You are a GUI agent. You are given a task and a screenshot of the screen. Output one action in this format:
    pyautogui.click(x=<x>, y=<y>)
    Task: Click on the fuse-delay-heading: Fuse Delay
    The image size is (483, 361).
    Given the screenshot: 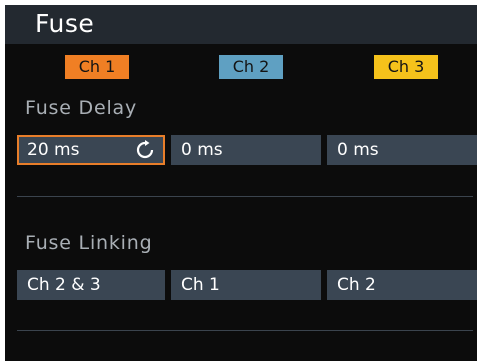 What is the action you would take?
    pyautogui.click(x=81, y=108)
    